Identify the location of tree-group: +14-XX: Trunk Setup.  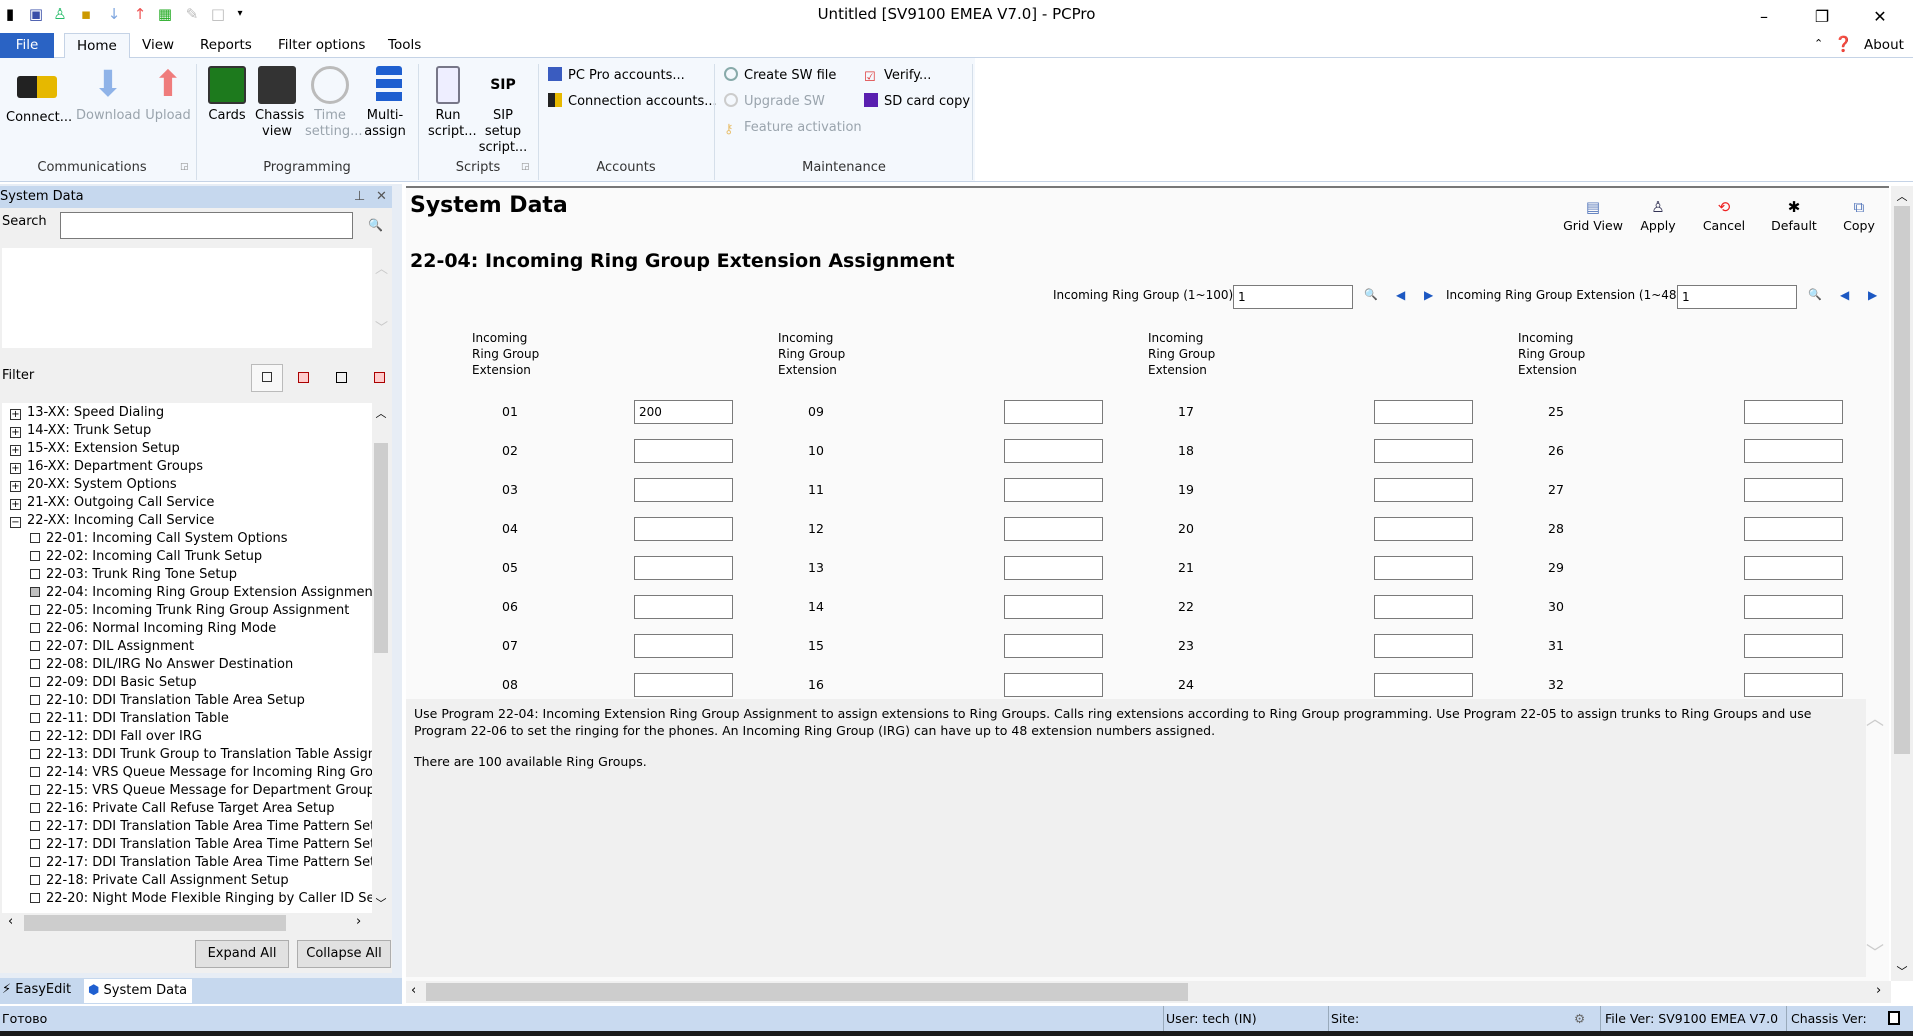
(80, 431).